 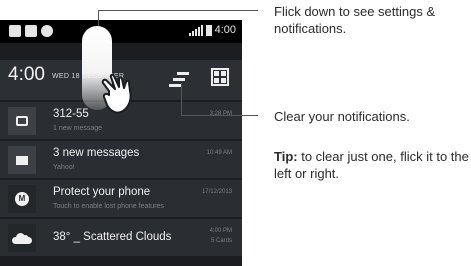 What do you see at coordinates (102, 192) in the screenshot?
I see `notification-title: Protect your phone` at bounding box center [102, 192].